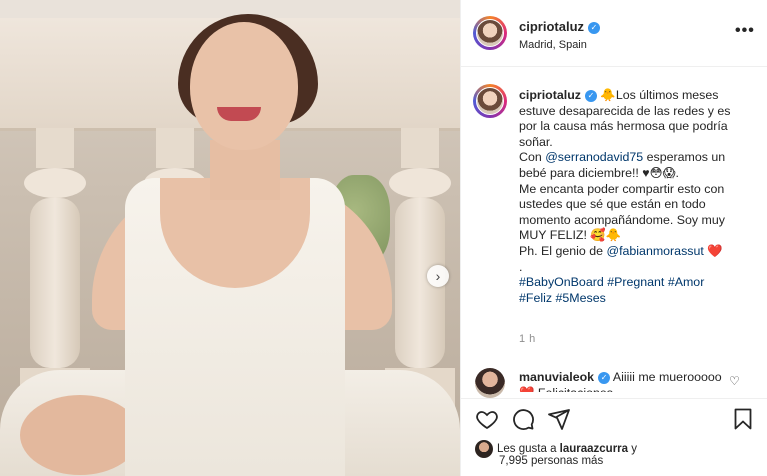 This screenshot has height=476, width=767. Describe the element at coordinates (551, 26) in the screenshot. I see `username-text: cipriotaluz` at that location.